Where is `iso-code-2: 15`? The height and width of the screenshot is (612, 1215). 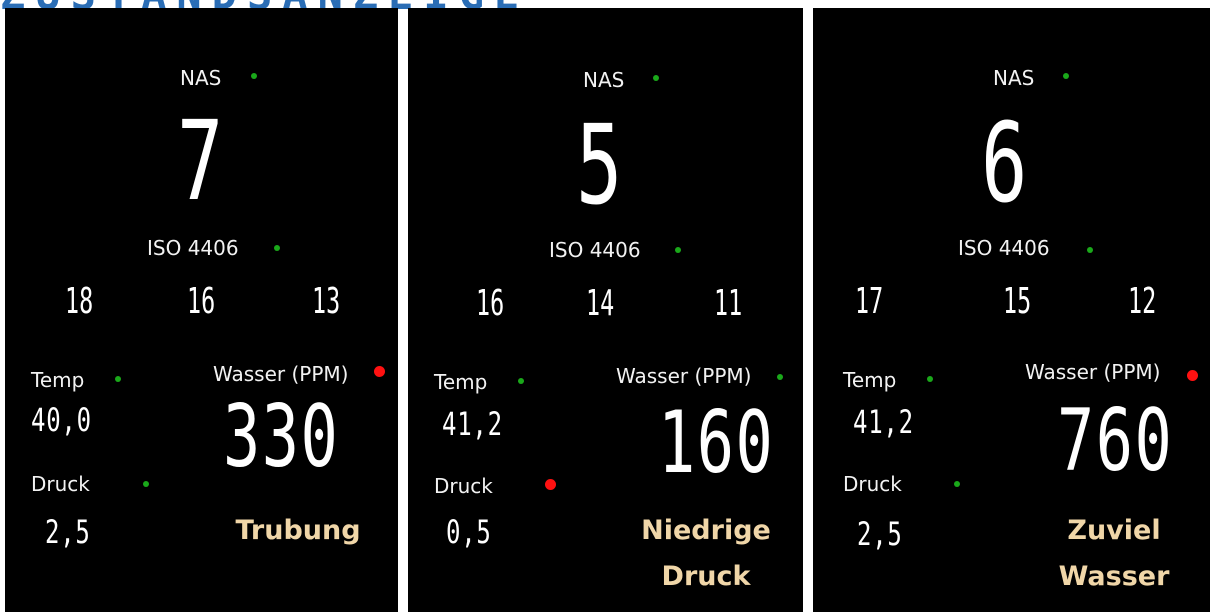 iso-code-2: 15 is located at coordinates (1017, 301).